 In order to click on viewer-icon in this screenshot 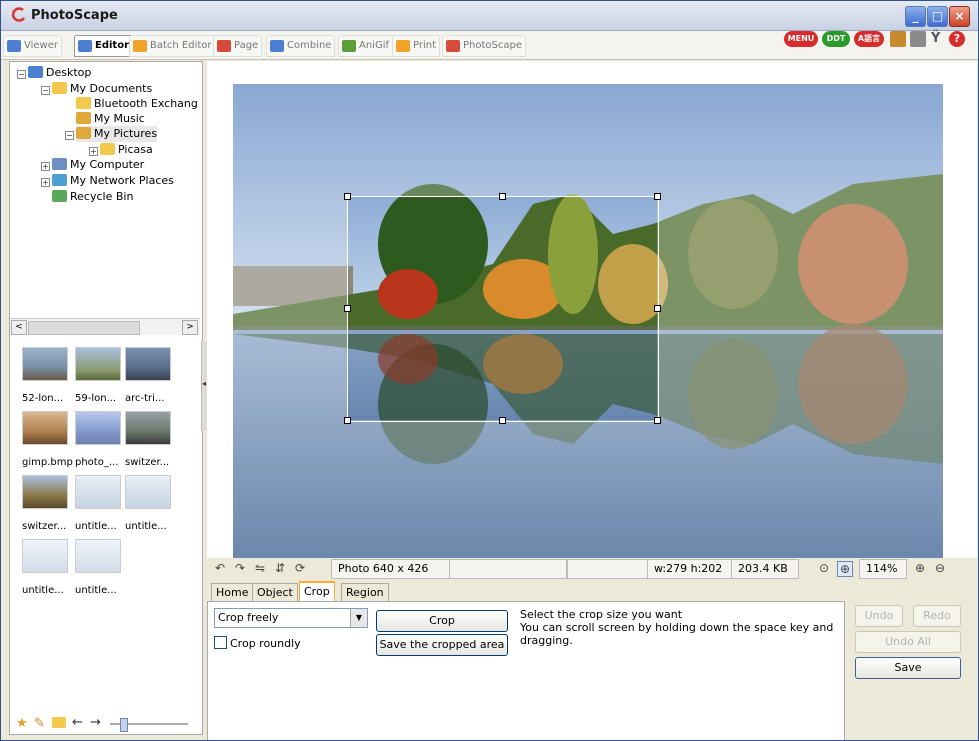, I will do `click(14, 46)`.